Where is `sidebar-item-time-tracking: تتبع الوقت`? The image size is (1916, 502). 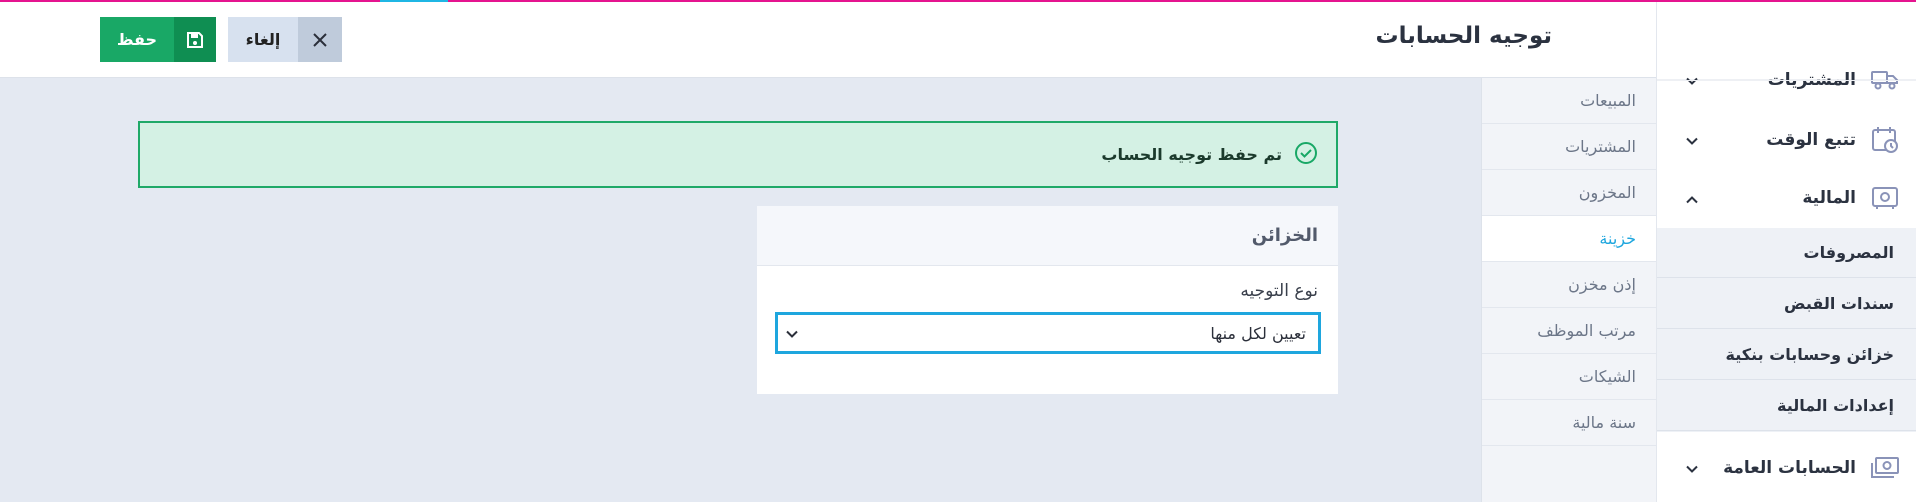 sidebar-item-time-tracking: تتبع الوقت is located at coordinates (1786, 140).